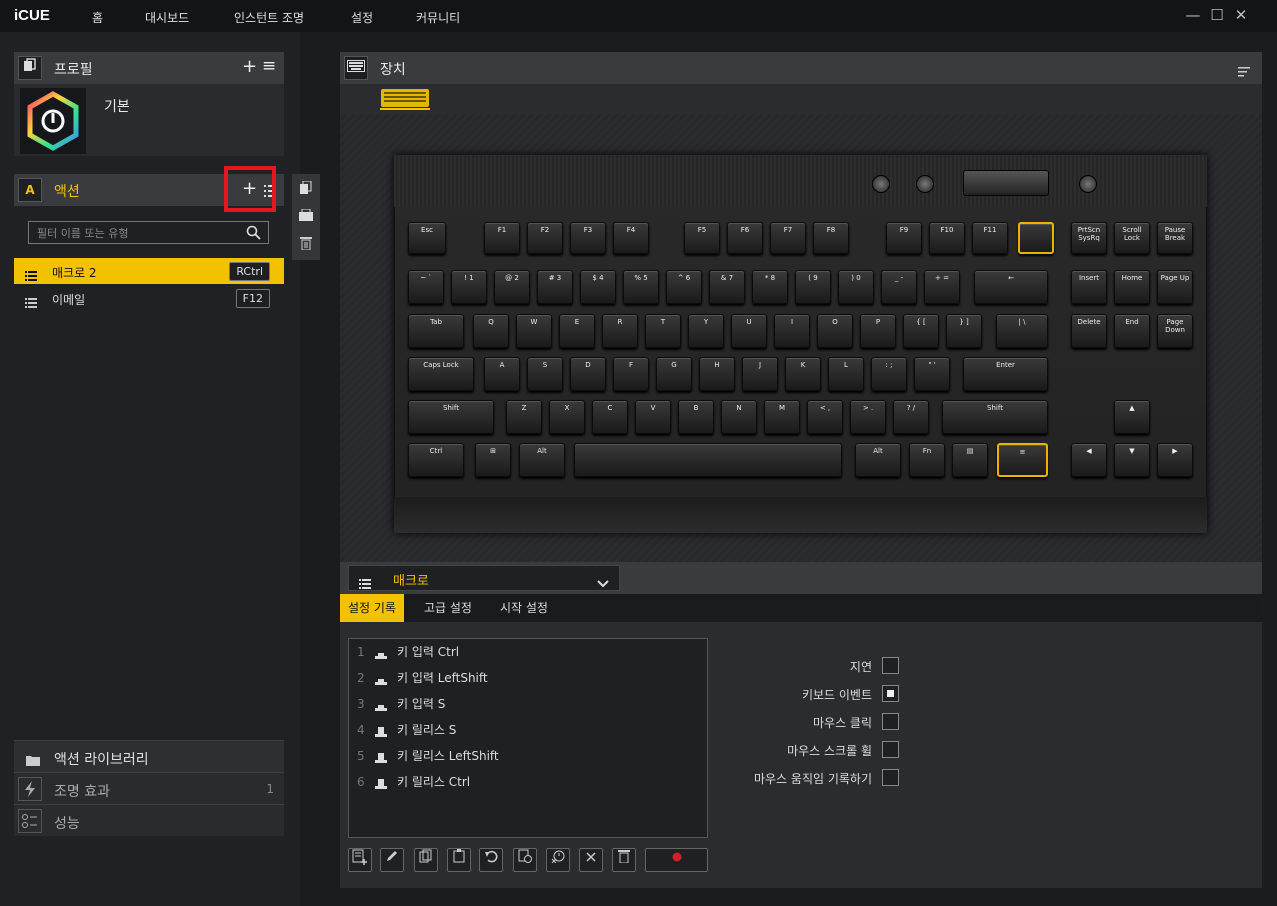  I want to click on keyboard-key: U, so click(749, 331).